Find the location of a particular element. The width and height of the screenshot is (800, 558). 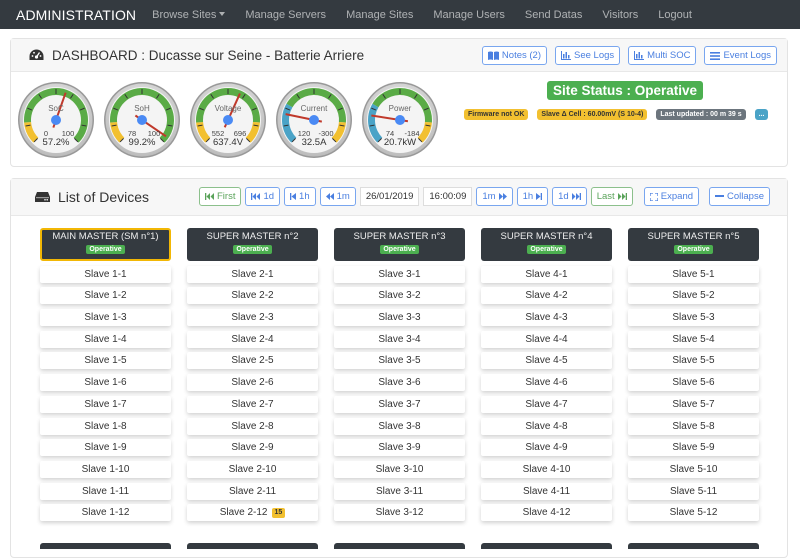

slave-label: Slave 2-9 is located at coordinates (252, 448).